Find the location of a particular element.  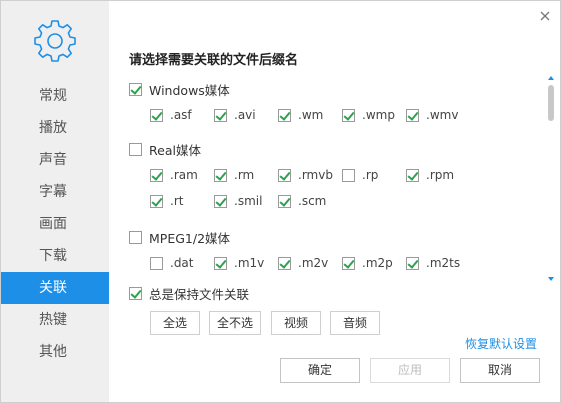

checkbox-label: .rmvb is located at coordinates (315, 175).